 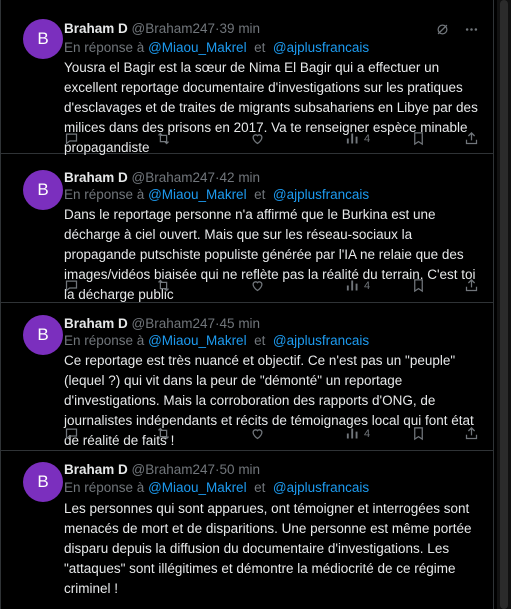 I want to click on timestamp: 50 min, so click(x=240, y=469).